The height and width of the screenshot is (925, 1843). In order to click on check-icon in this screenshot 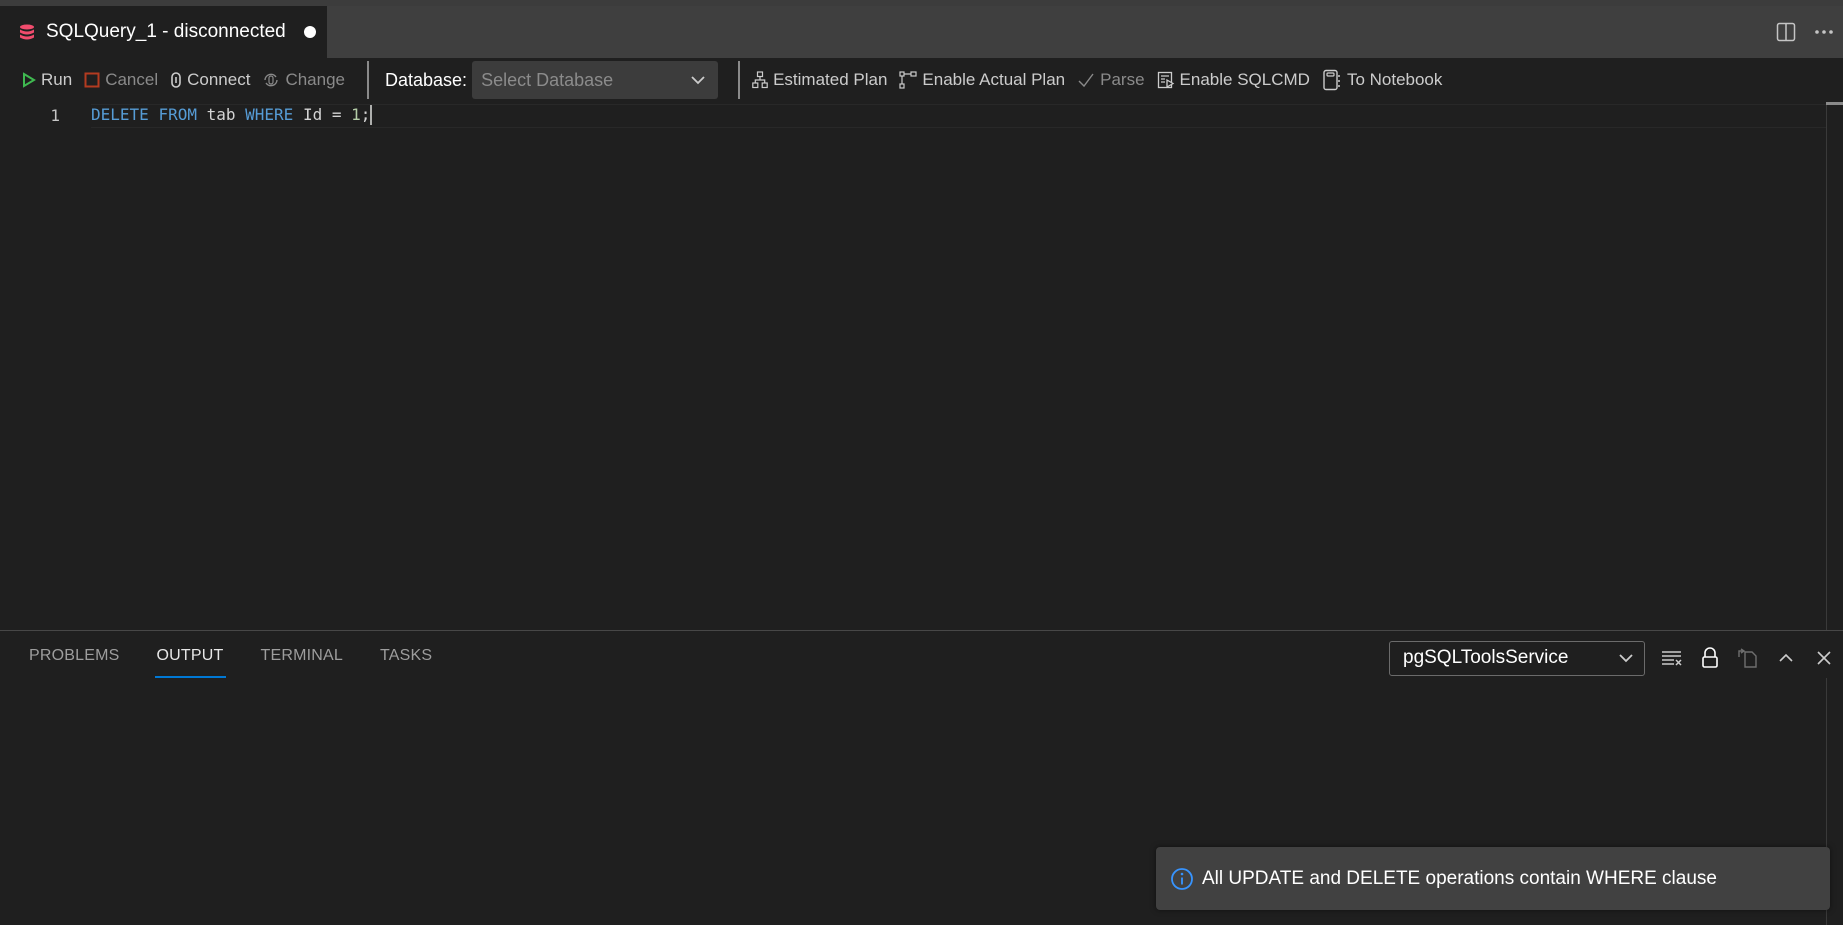, I will do `click(1086, 80)`.